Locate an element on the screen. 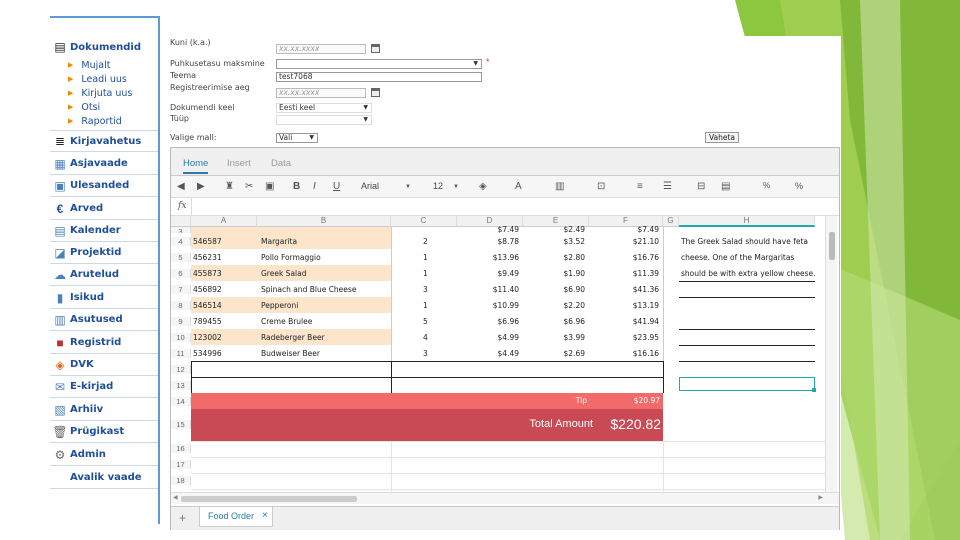  cell-f10: $23.95 is located at coordinates (624, 337).